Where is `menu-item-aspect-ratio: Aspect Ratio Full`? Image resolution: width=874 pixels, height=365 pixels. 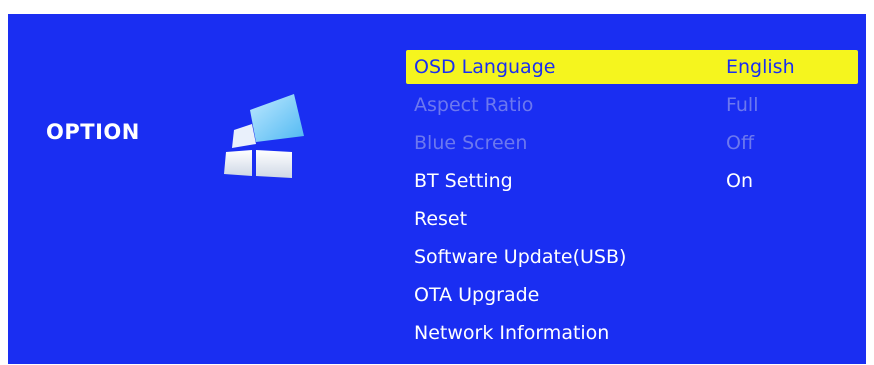 menu-item-aspect-ratio: Aspect Ratio Full is located at coordinates (632, 105).